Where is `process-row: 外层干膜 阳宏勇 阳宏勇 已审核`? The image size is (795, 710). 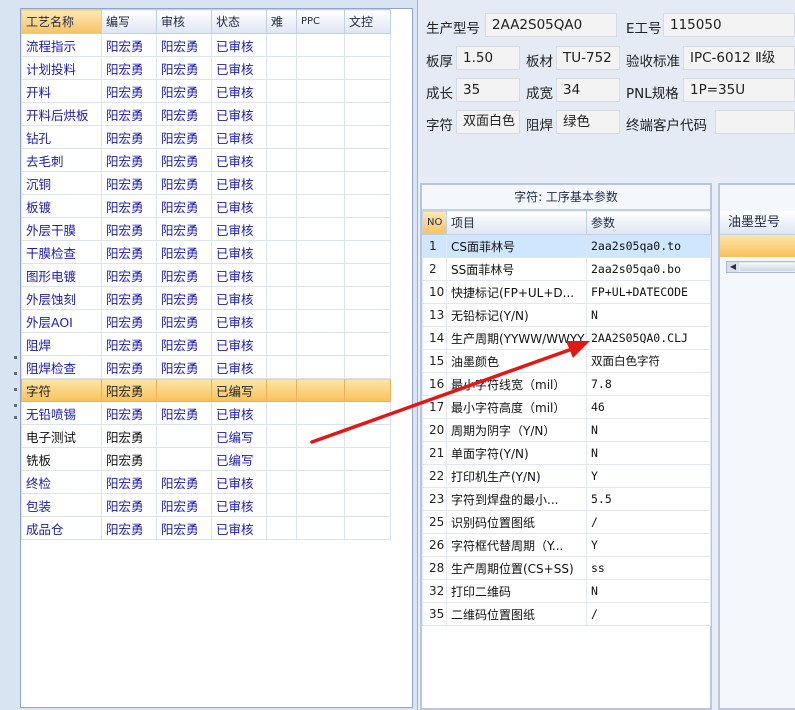 process-row: 外层干膜 阳宏勇 阳宏勇 已审核 is located at coordinates (206, 229).